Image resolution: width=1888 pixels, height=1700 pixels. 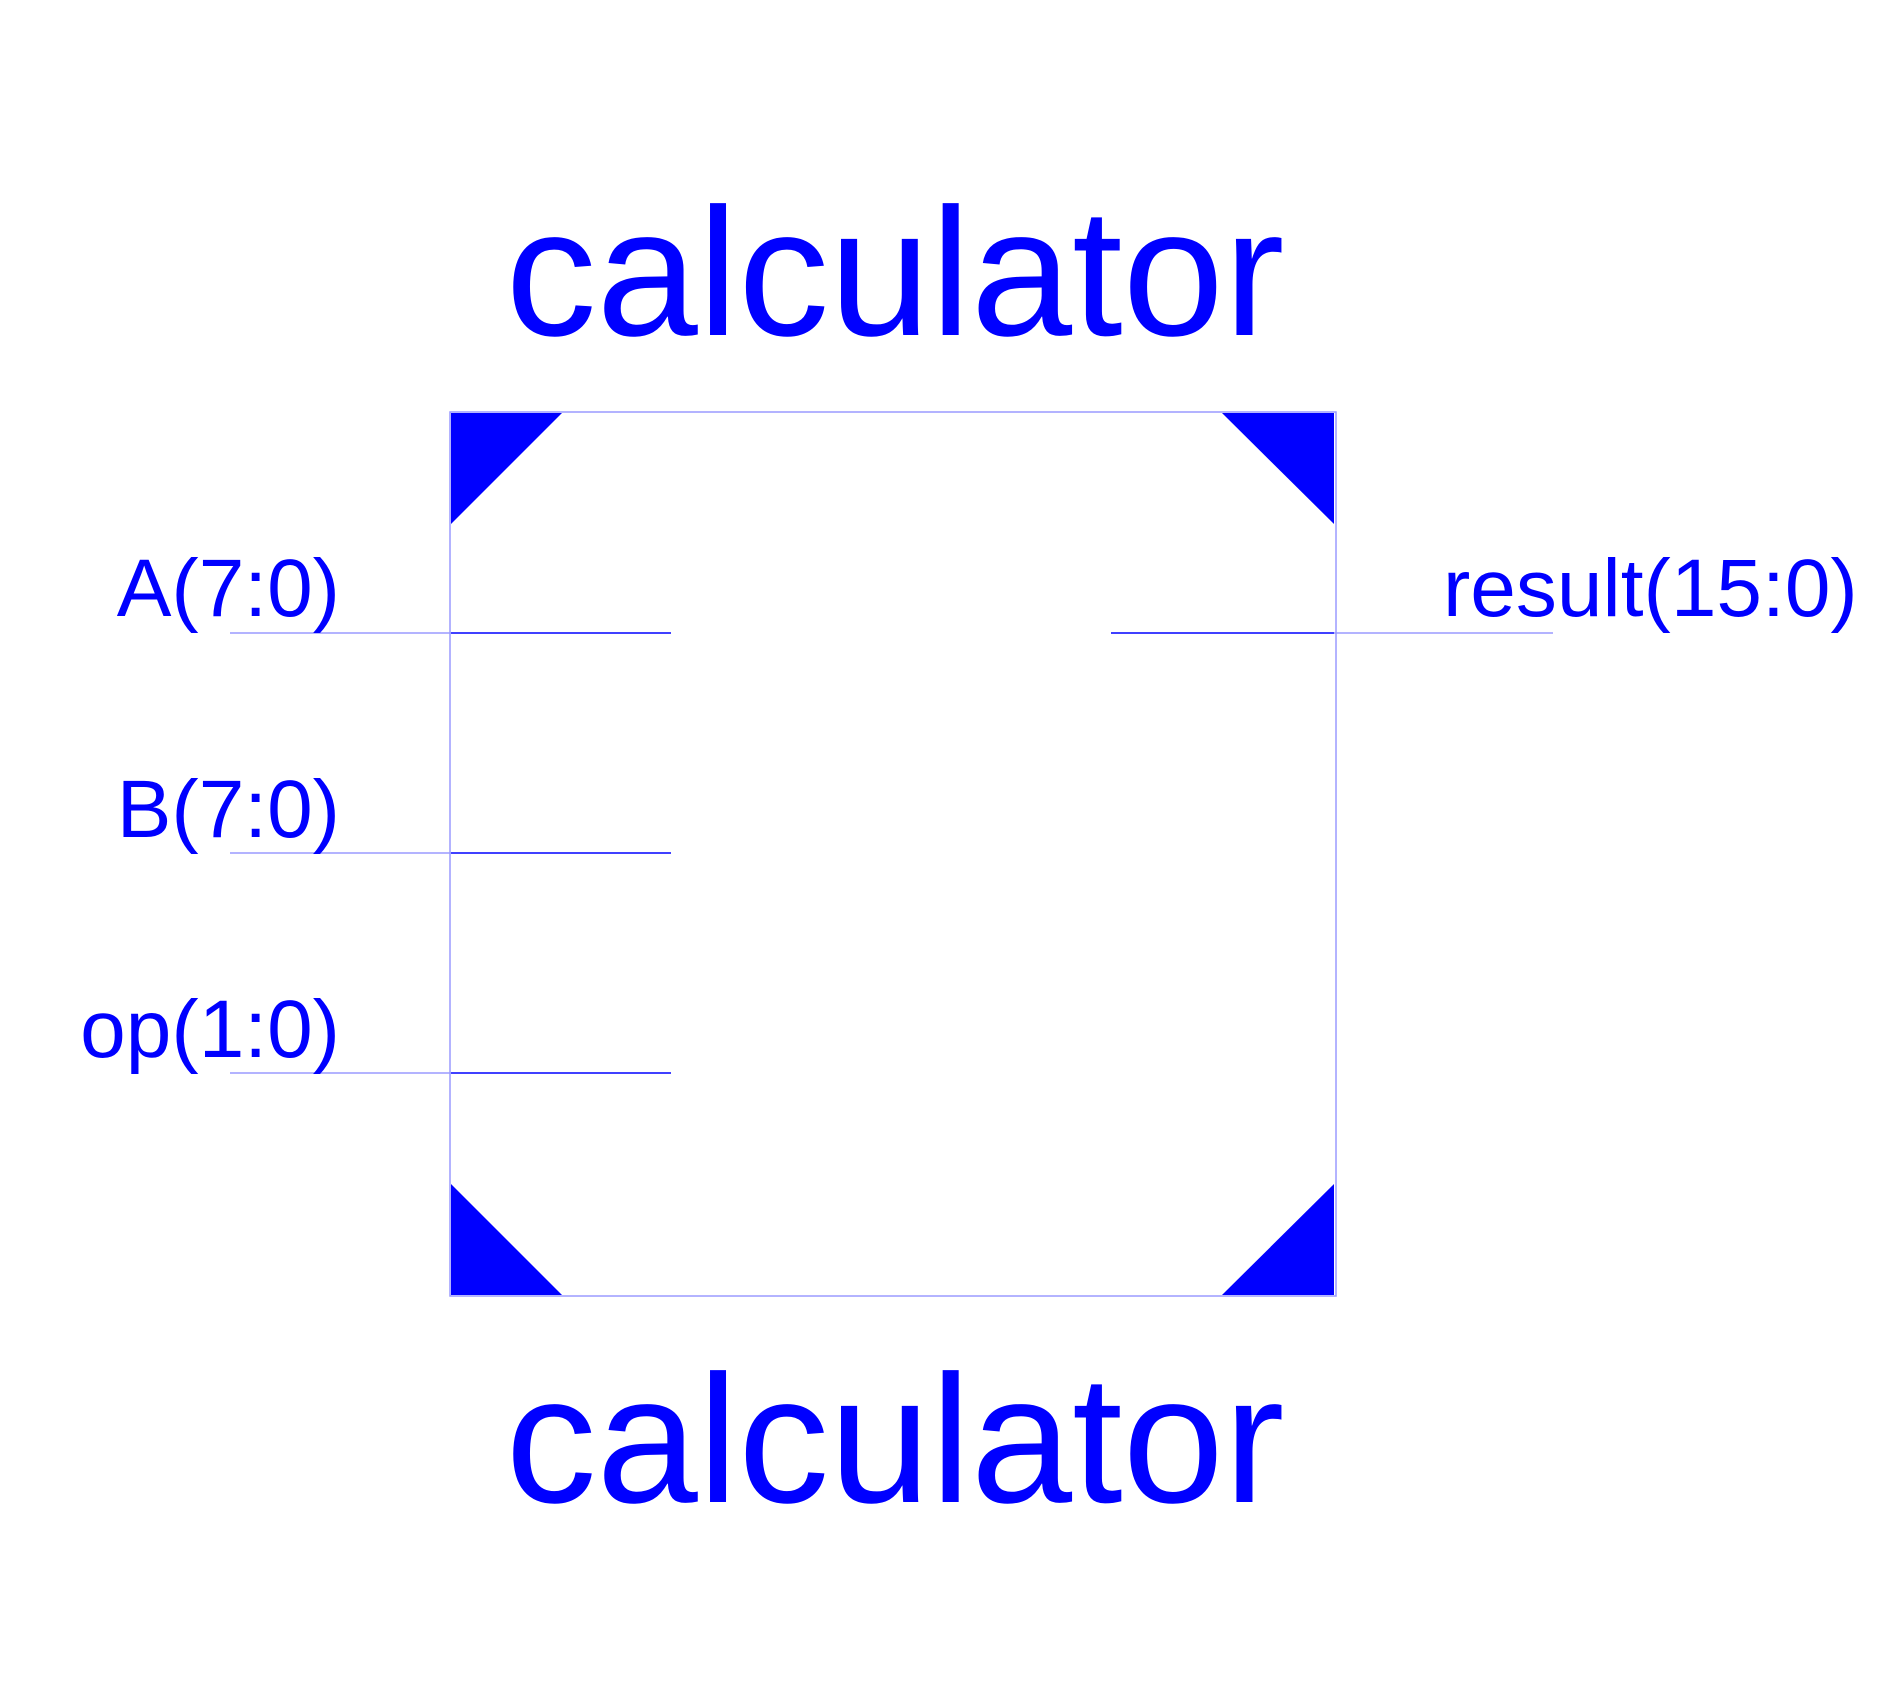 I want to click on symbol-title-top: calculator, so click(x=895, y=272).